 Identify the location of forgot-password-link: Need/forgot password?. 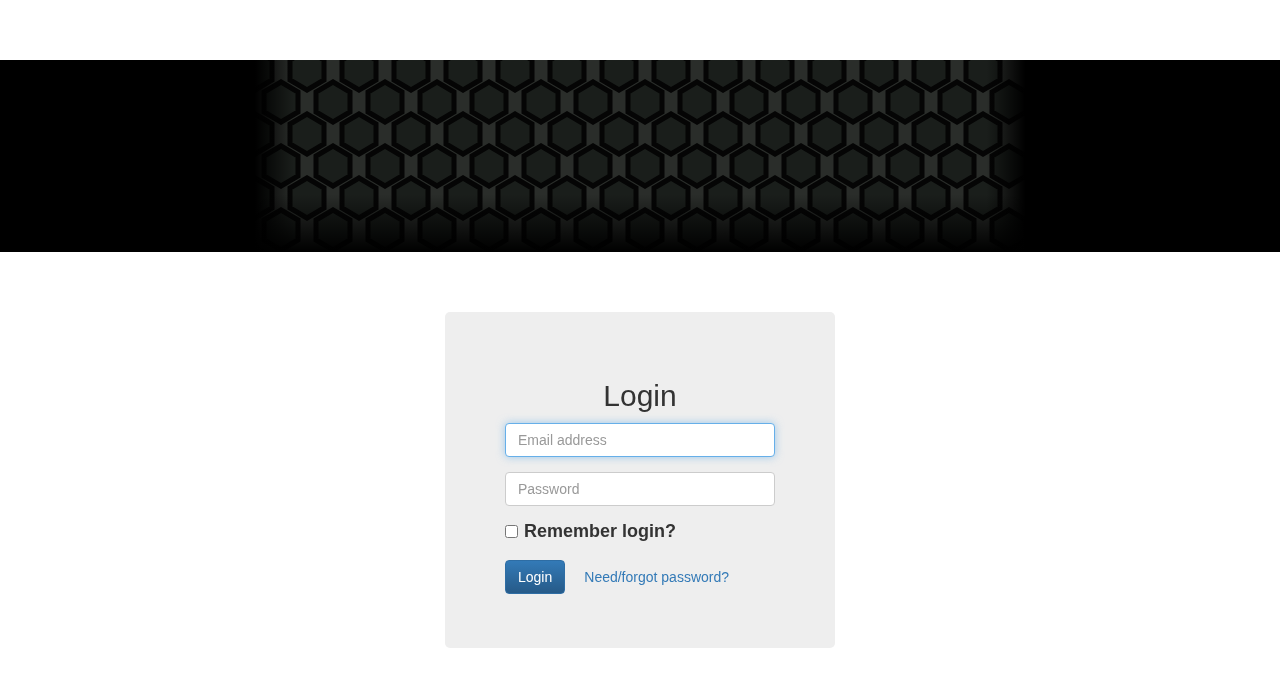
(657, 577).